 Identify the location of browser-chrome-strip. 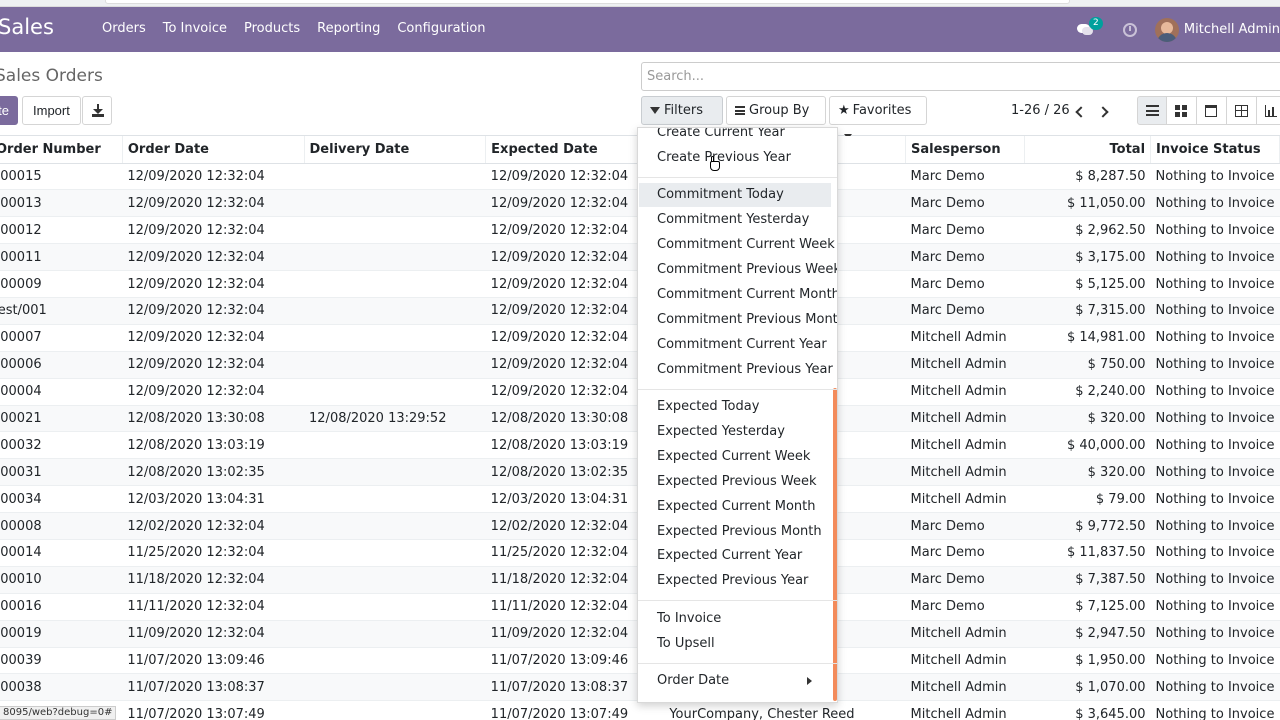
(640, 3).